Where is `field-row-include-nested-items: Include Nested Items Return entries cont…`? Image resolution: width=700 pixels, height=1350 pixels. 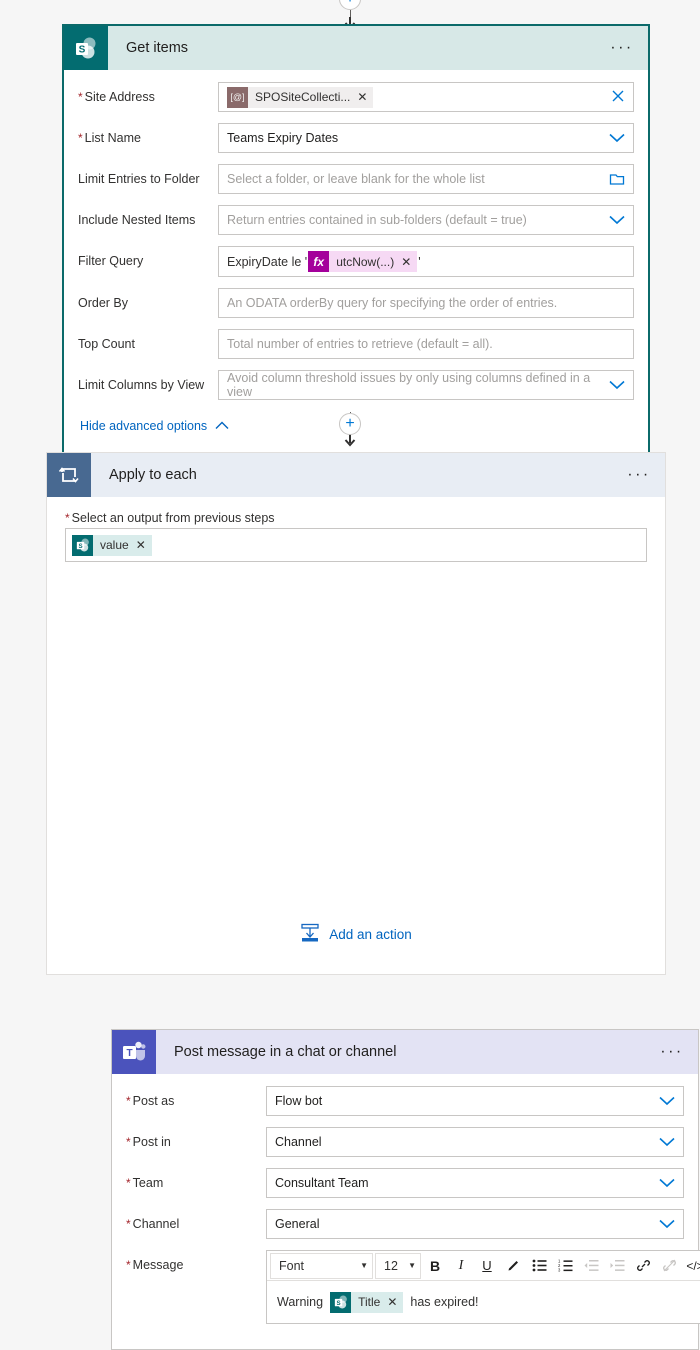
field-row-include-nested-items: Include Nested Items Return entries cont… is located at coordinates (356, 220).